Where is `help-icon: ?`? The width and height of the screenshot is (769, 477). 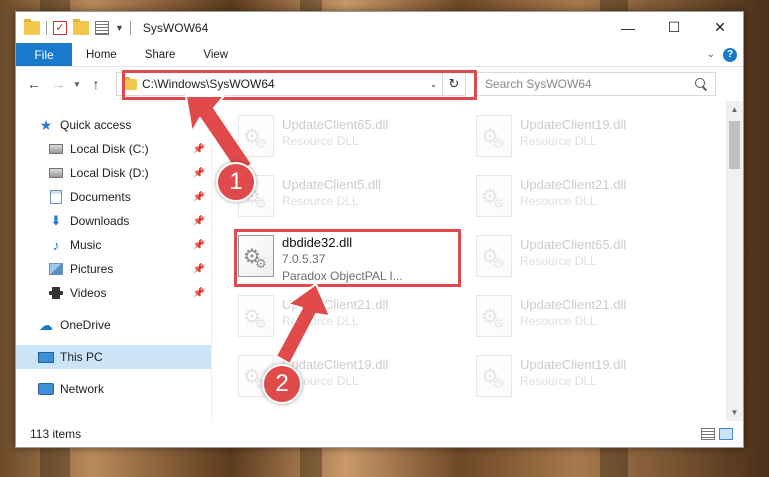 help-icon: ? is located at coordinates (730, 54).